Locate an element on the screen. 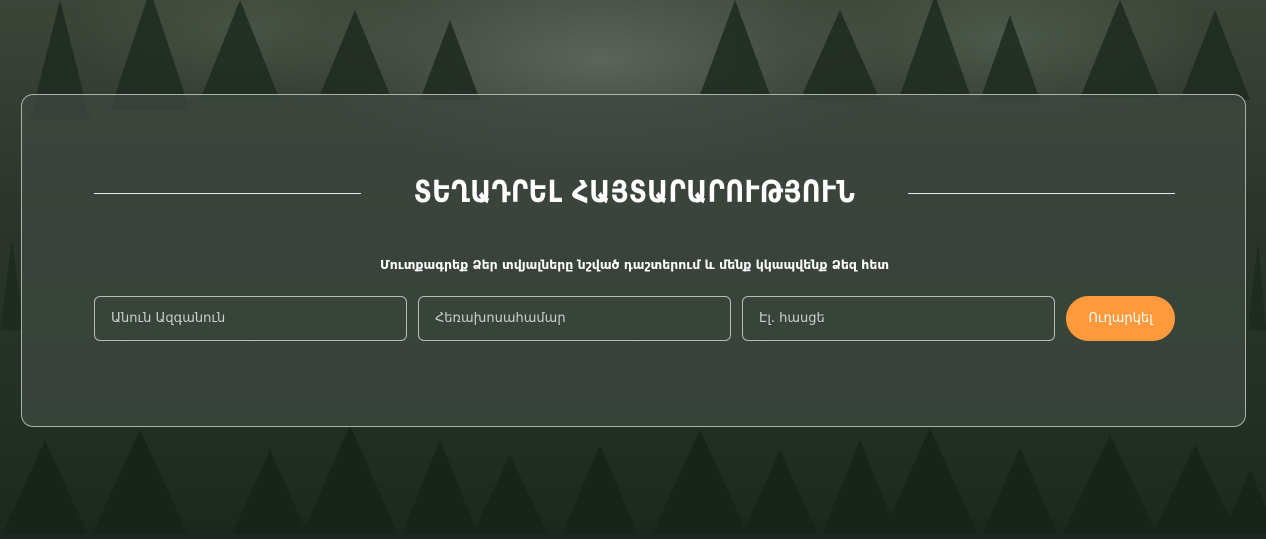 The width and height of the screenshot is (1266, 539). bottom-border-strip is located at coordinates (633, 536).